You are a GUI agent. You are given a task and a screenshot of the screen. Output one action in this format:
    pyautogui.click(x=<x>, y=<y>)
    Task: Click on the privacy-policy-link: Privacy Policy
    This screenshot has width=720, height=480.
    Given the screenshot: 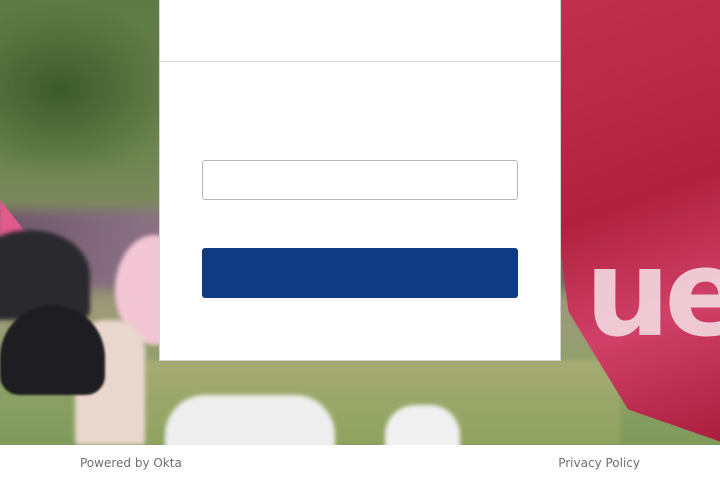 What is the action you would take?
    pyautogui.click(x=599, y=463)
    